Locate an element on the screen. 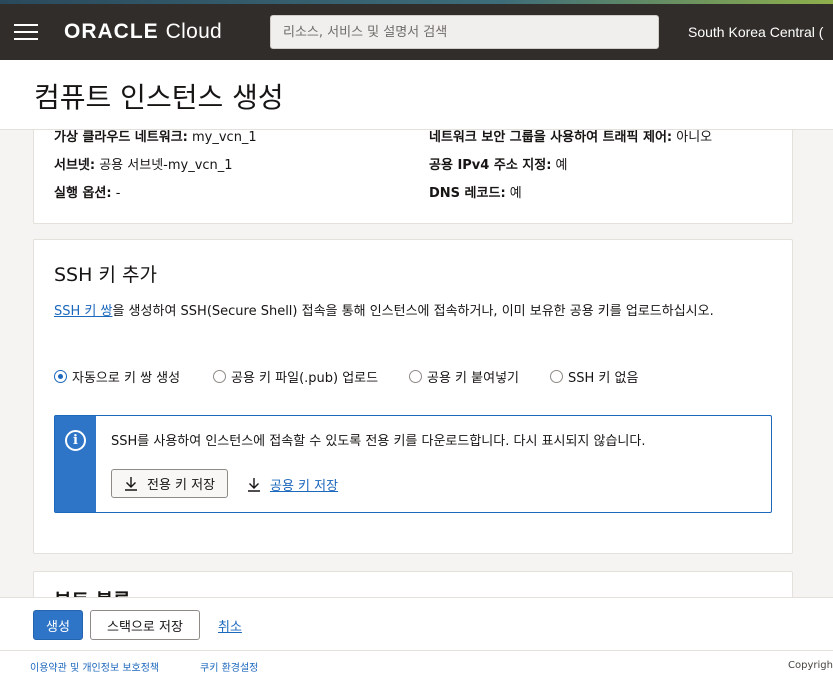 The image size is (833, 681). subnet-value: 공용 서브넷-my_vcn_1 is located at coordinates (164, 165).